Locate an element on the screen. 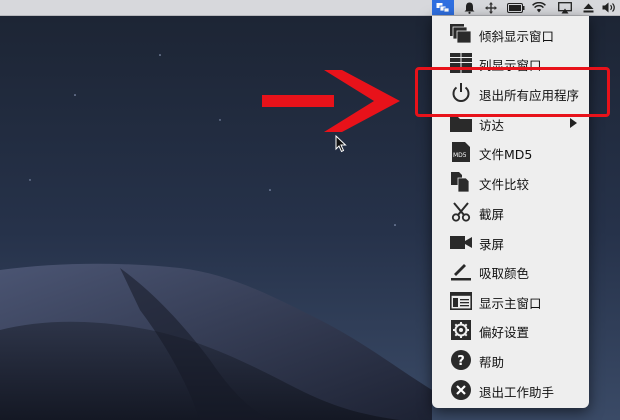  menu-item-tilt-windows: 倾斜显示窗口 is located at coordinates (510, 34).